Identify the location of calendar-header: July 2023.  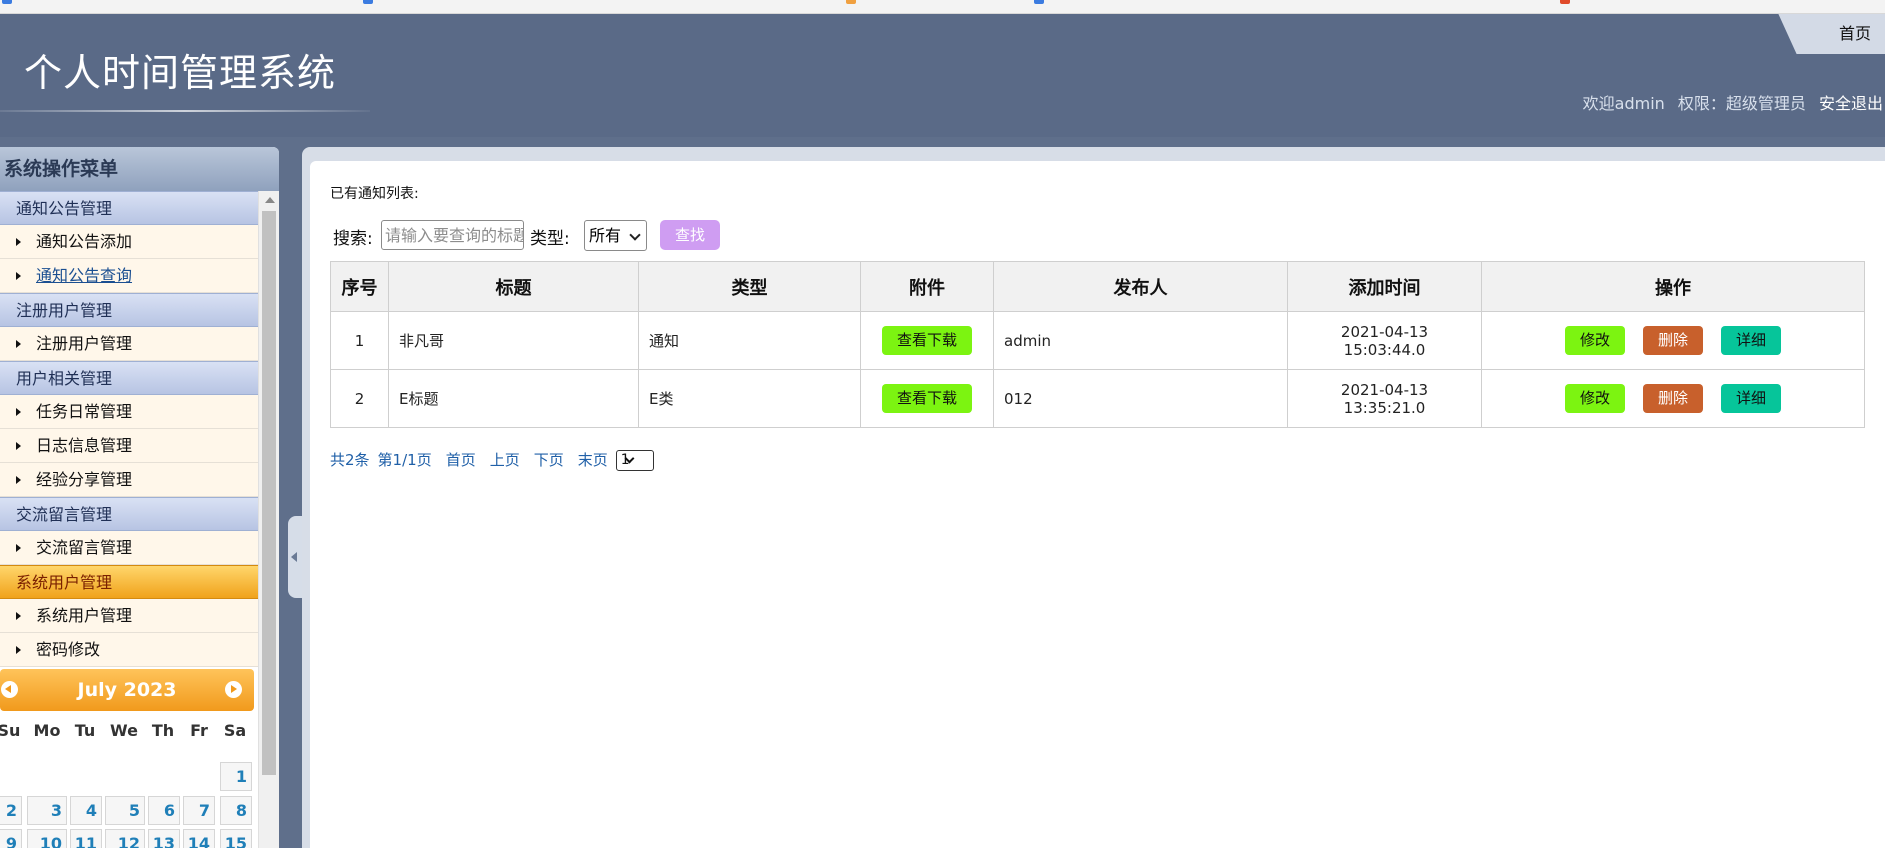
(127, 690).